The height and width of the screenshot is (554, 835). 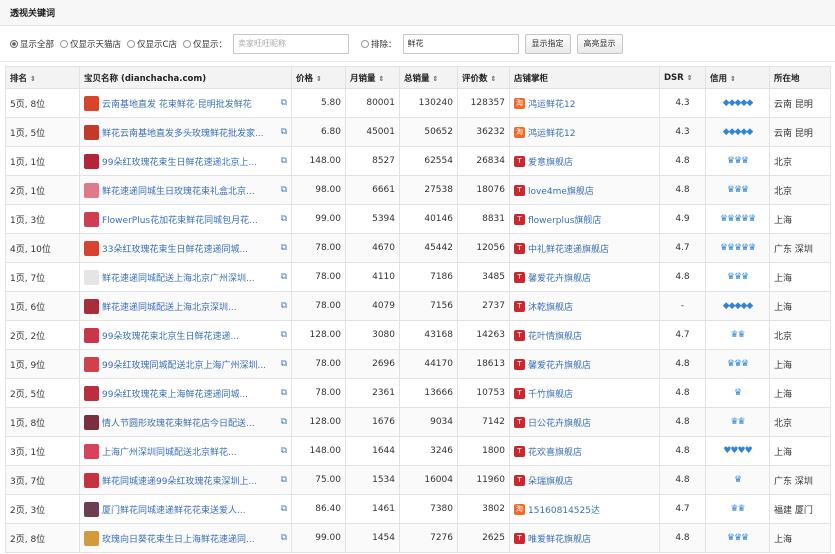 What do you see at coordinates (800, 480) in the screenshot?
I see `location-cell: 广东 深圳` at bounding box center [800, 480].